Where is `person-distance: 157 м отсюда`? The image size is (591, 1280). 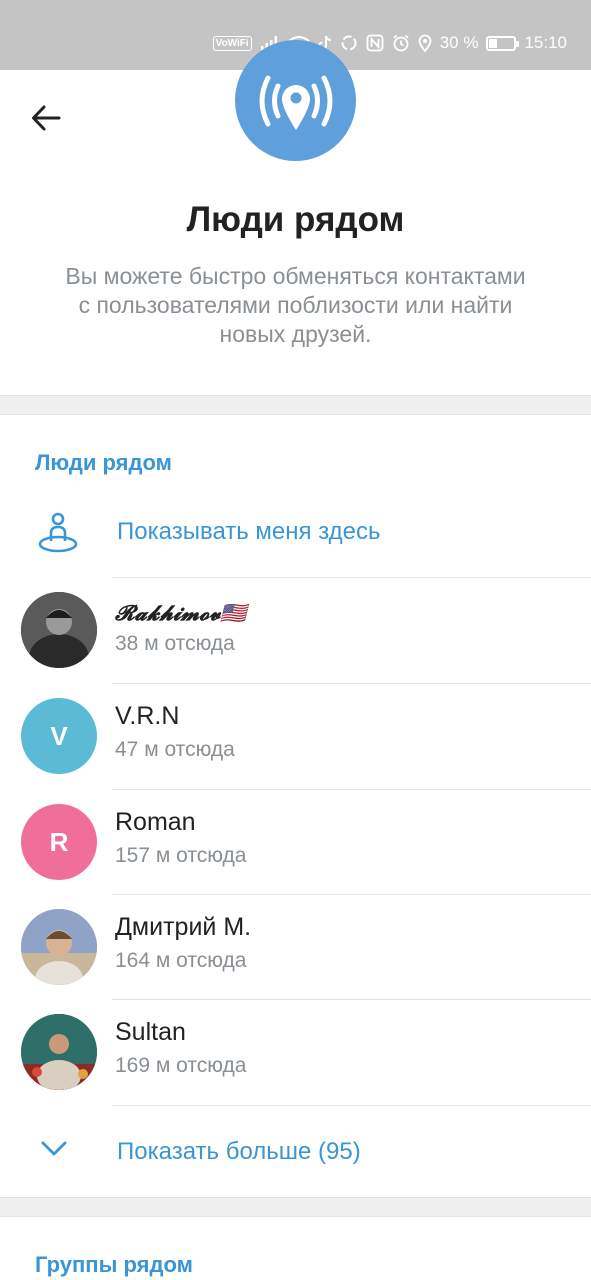 person-distance: 157 м отсюда is located at coordinates (181, 855).